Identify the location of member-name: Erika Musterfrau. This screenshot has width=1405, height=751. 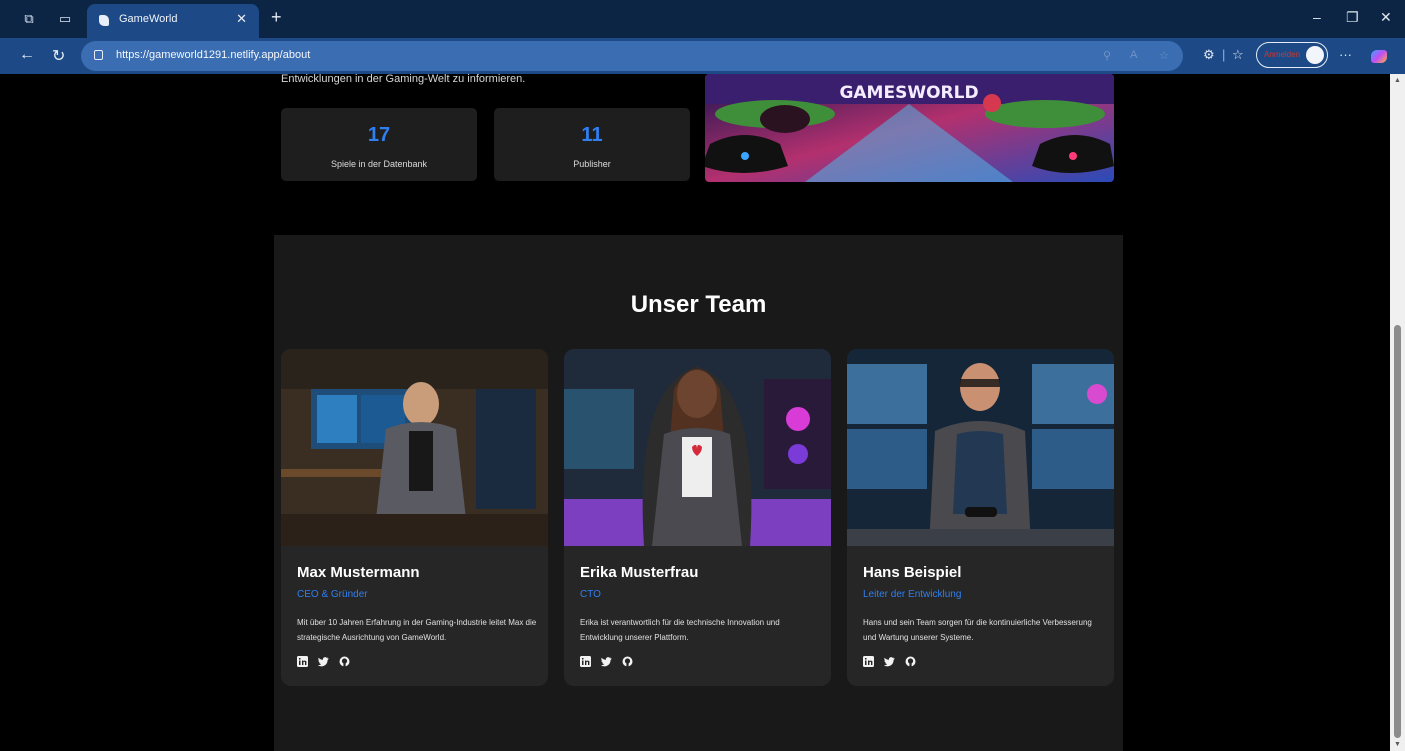
(639, 572).